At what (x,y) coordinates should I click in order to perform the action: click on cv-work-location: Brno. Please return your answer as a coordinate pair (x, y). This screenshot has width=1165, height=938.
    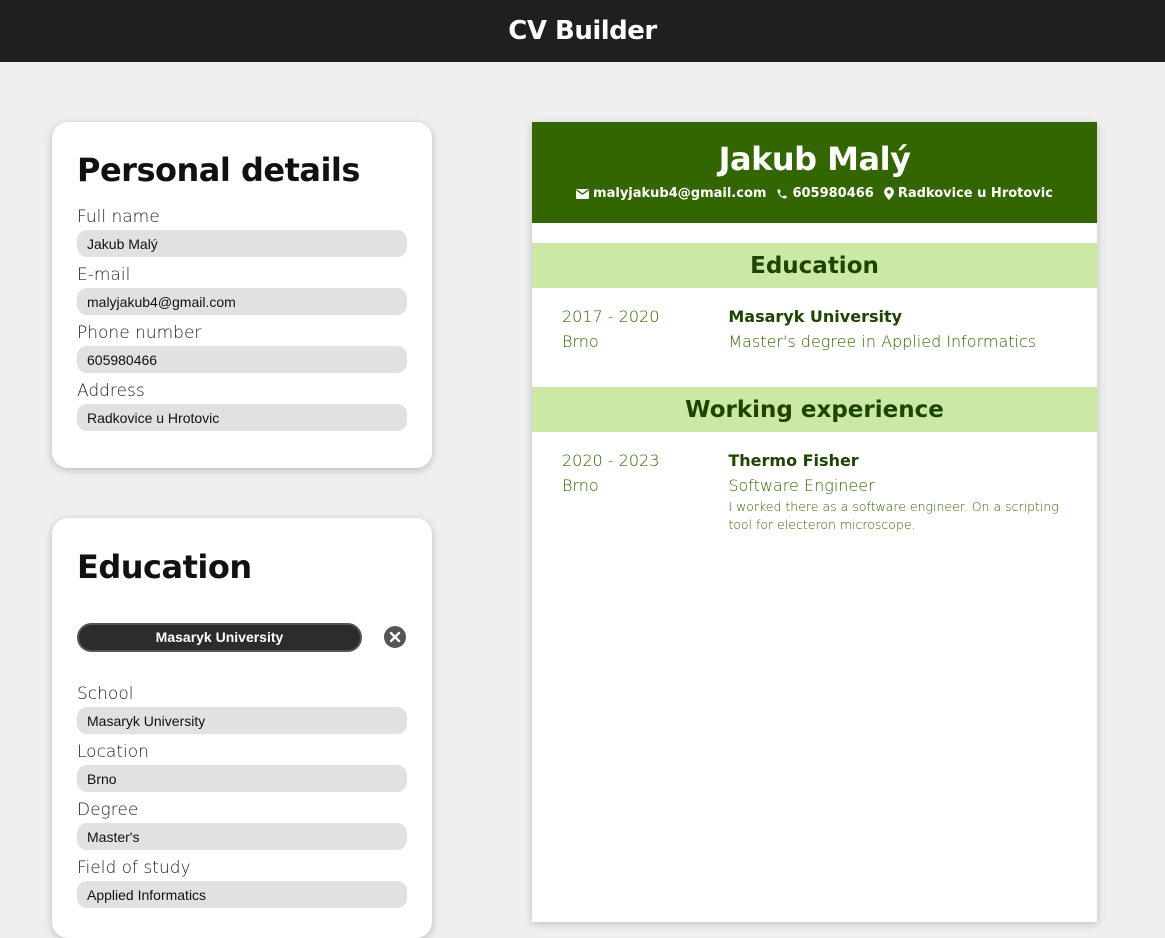
    Looking at the image, I should click on (580, 485).